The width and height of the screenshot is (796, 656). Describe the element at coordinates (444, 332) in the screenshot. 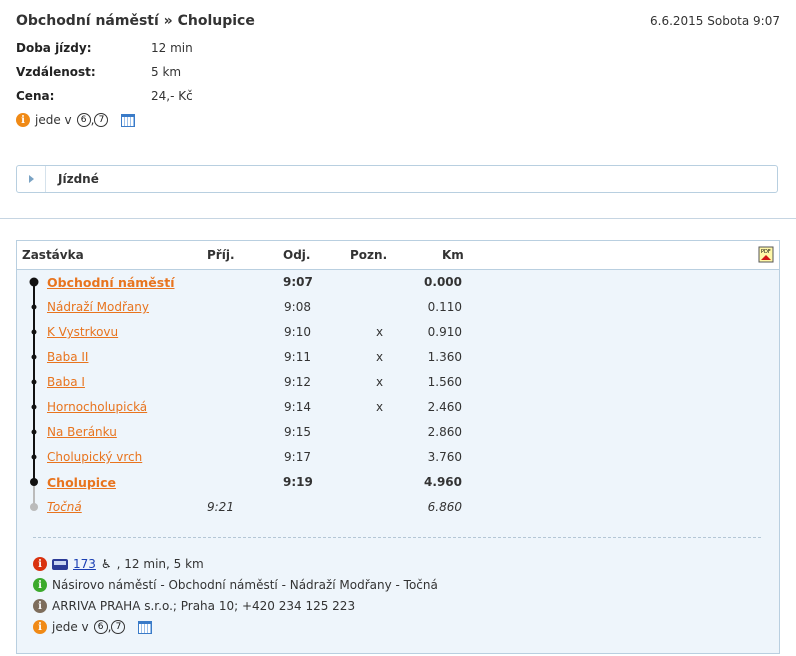

I see `distance-km: 0.910` at that location.